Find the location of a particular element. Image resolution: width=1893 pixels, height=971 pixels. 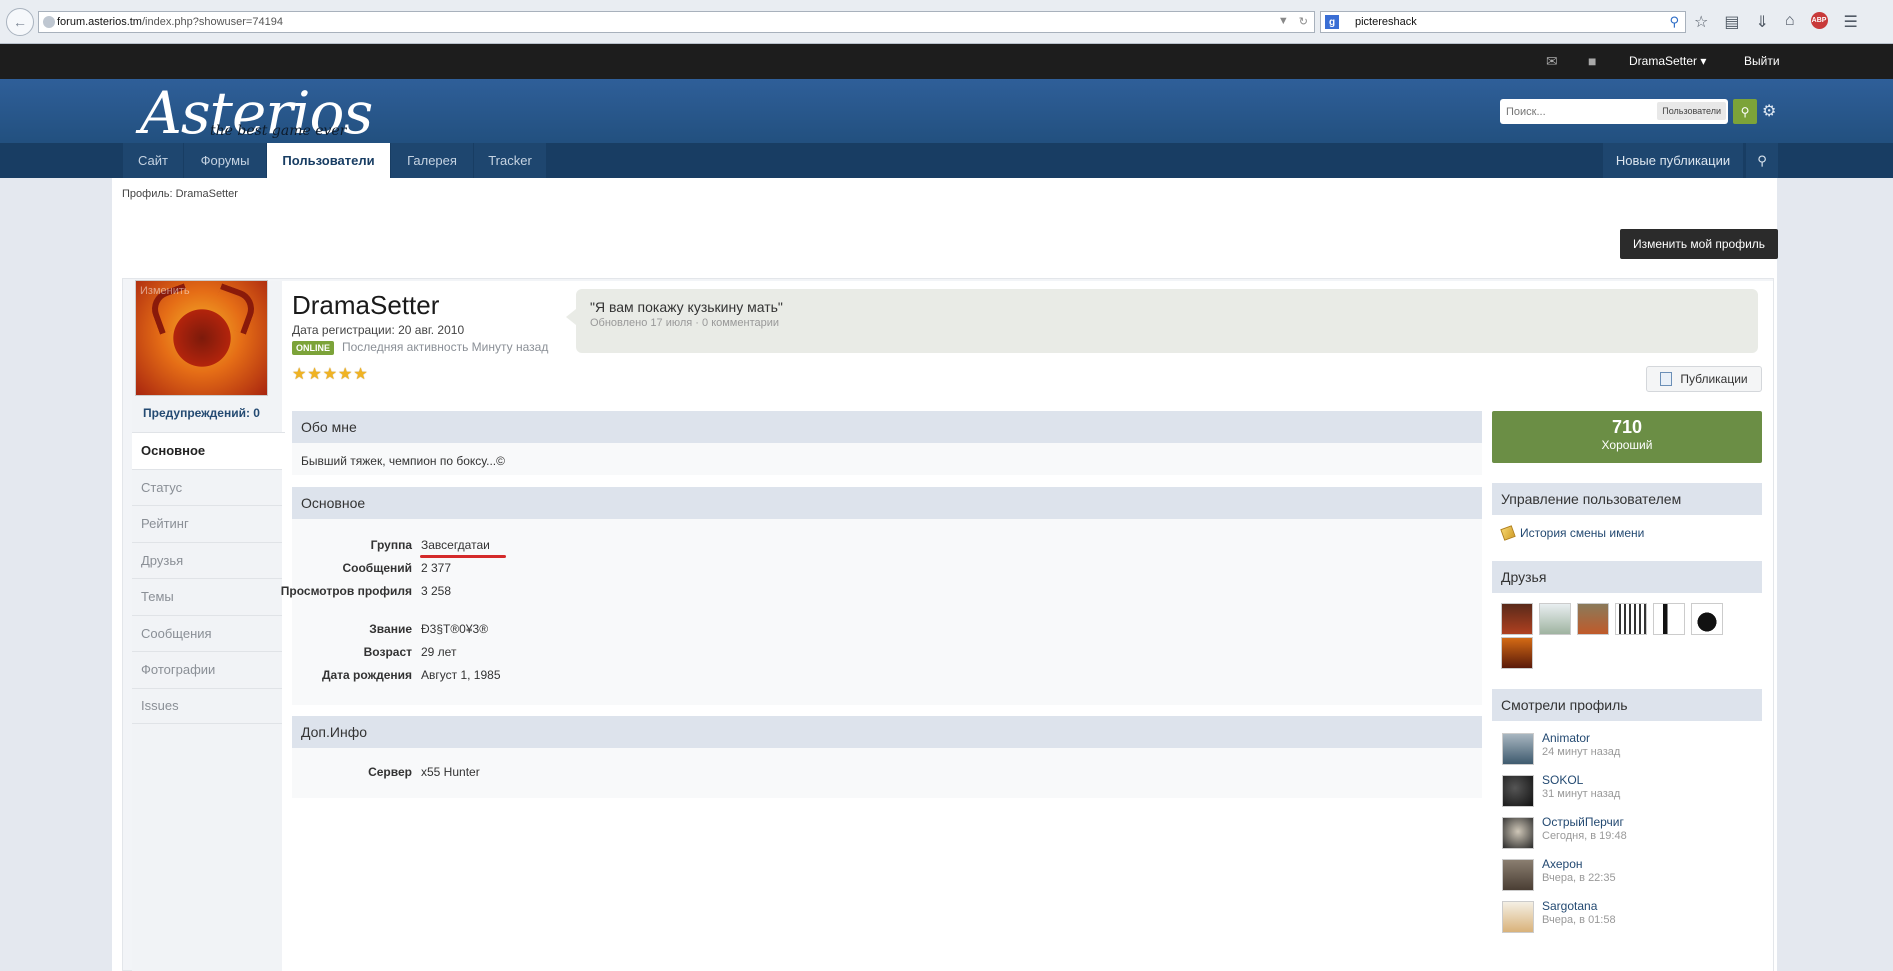

contacts-icon: ■ is located at coordinates (1592, 61).